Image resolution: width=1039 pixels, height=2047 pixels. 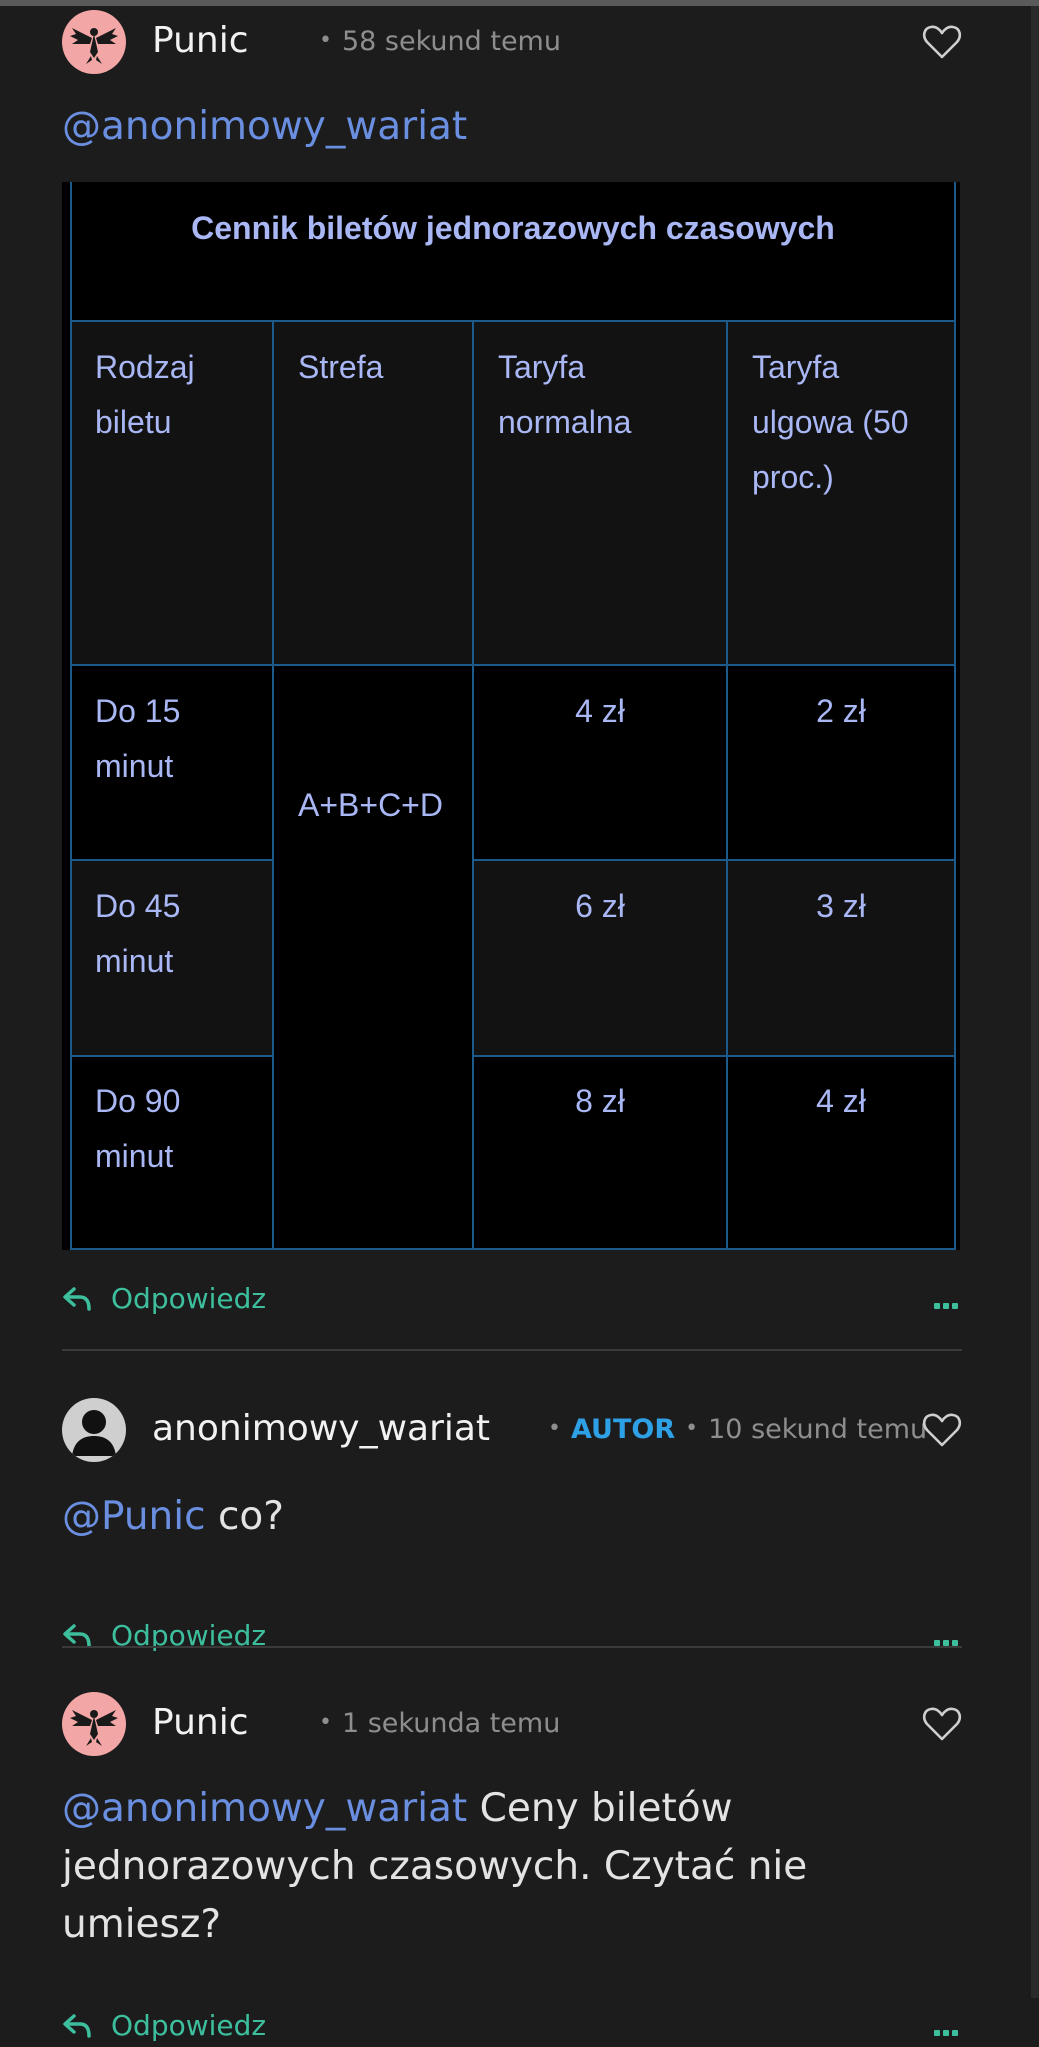 What do you see at coordinates (341, 367) in the screenshot?
I see `table-header-cell: Strefa` at bounding box center [341, 367].